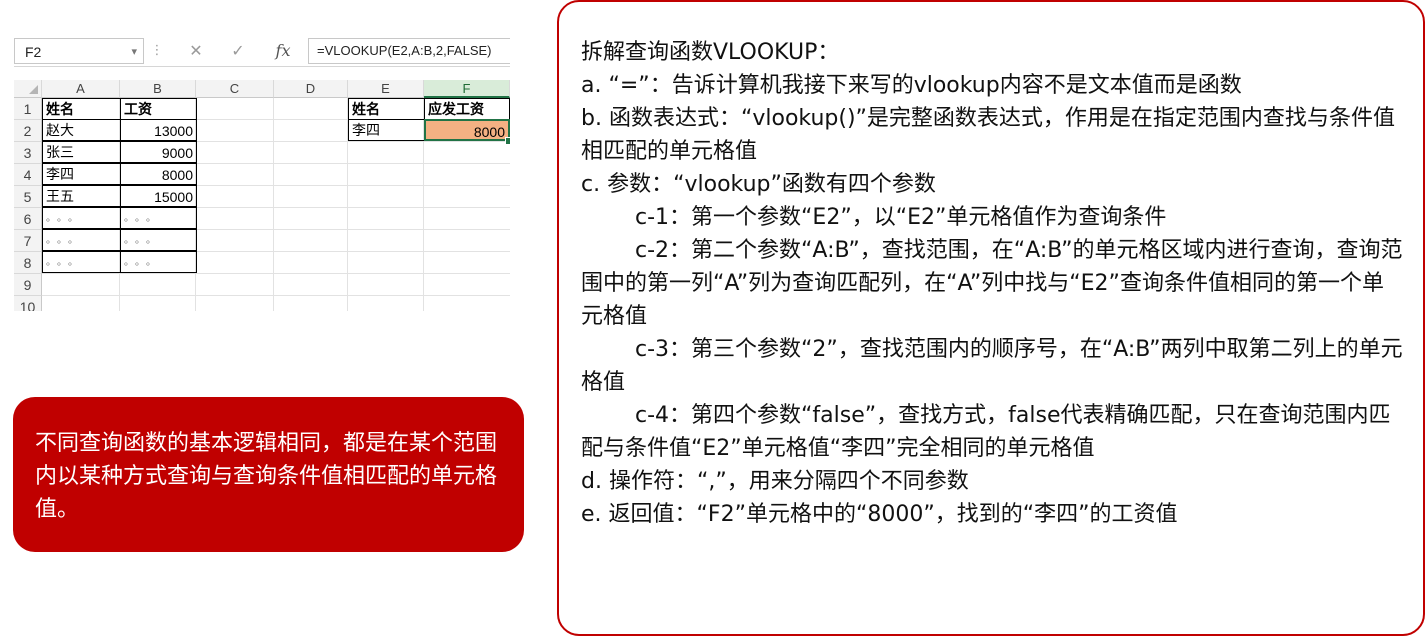  I want to click on explanation-title: 拆解查询函数VLOOKUP：, so click(710, 52).